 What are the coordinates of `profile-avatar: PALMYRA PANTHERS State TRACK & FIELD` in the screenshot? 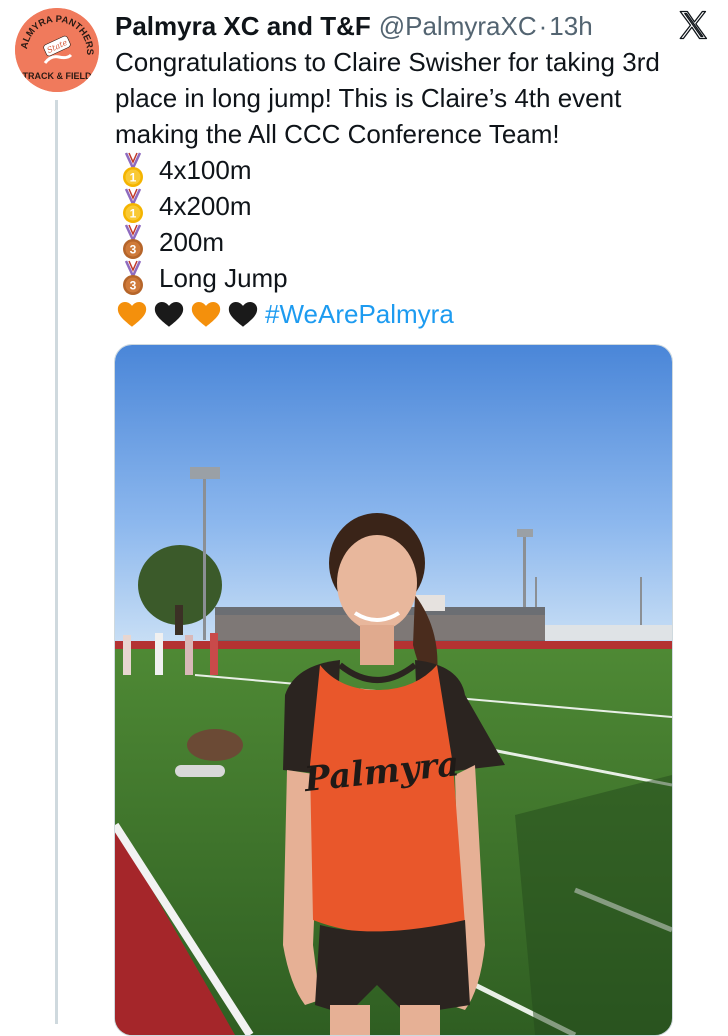 It's located at (57, 50).